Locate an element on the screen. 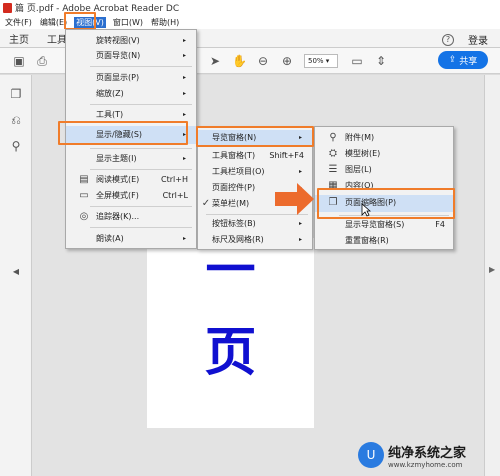 The width and height of the screenshot is (500, 476). menu-item-read-aloud: 朗读(A) ▸ is located at coordinates (131, 239).